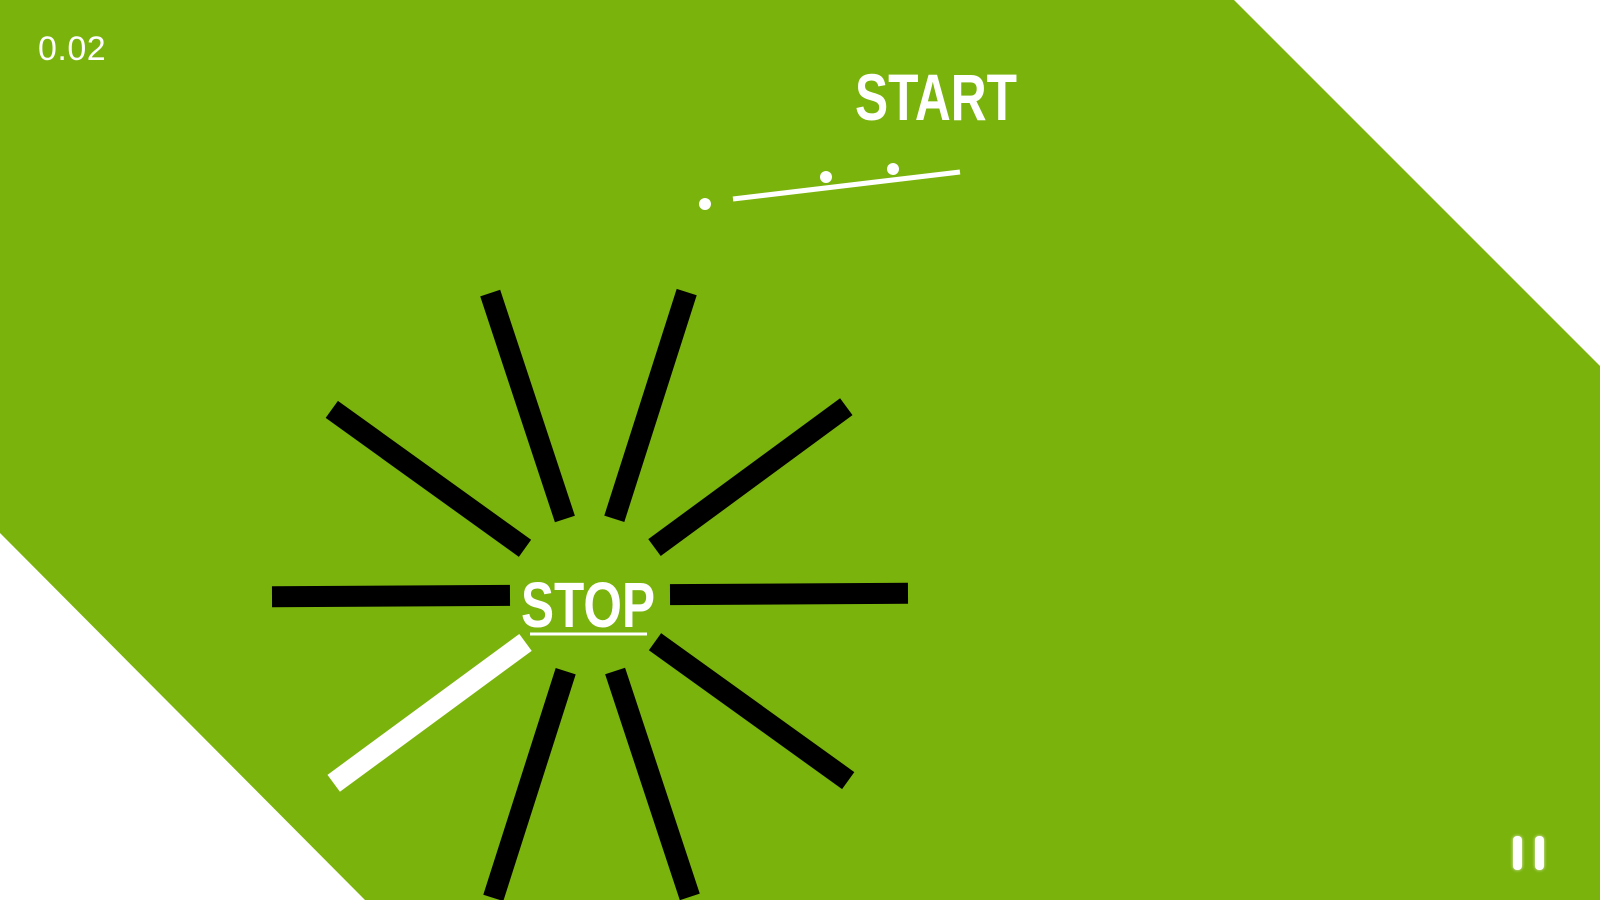 Image resolution: width=1600 pixels, height=900 pixels. What do you see at coordinates (936, 97) in the screenshot?
I see `start-label: START` at bounding box center [936, 97].